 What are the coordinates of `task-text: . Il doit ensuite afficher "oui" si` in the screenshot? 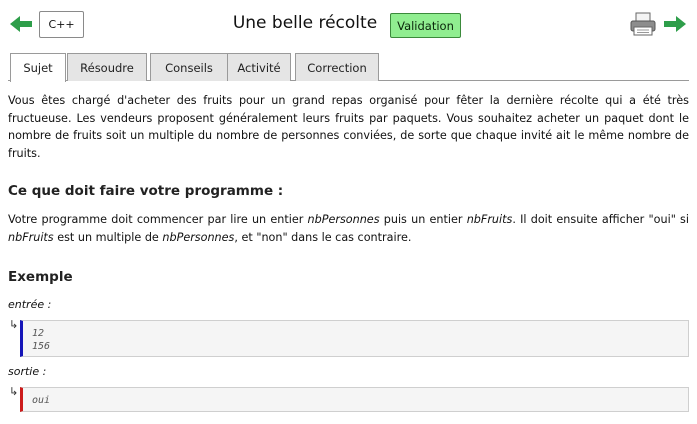 It's located at (600, 219).